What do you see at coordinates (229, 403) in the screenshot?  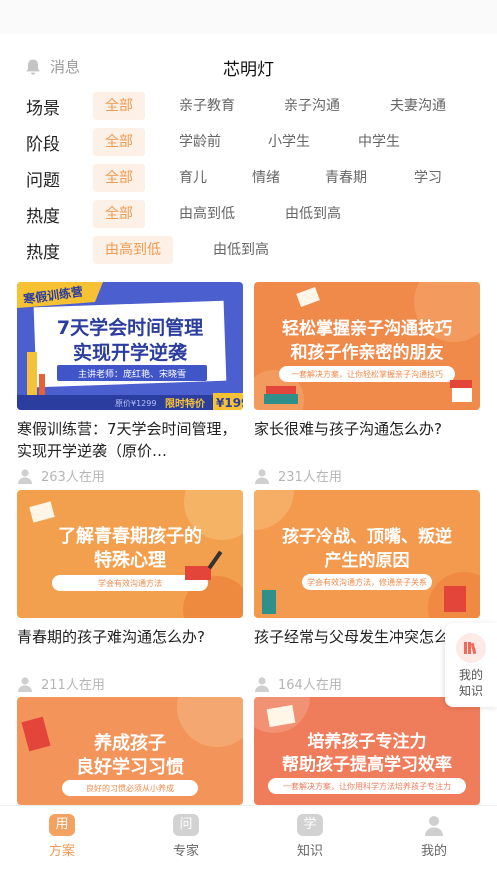 I see `banner-price: ¥199` at bounding box center [229, 403].